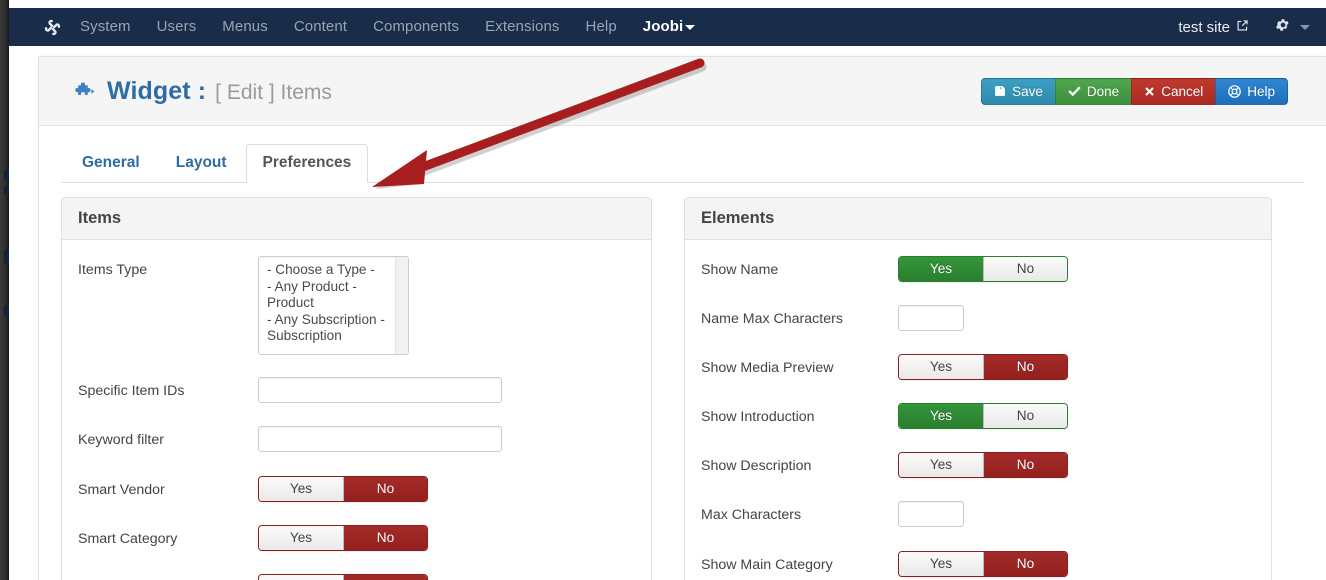 This screenshot has width=1326, height=580. I want to click on help-button: Help, so click(1251, 91).